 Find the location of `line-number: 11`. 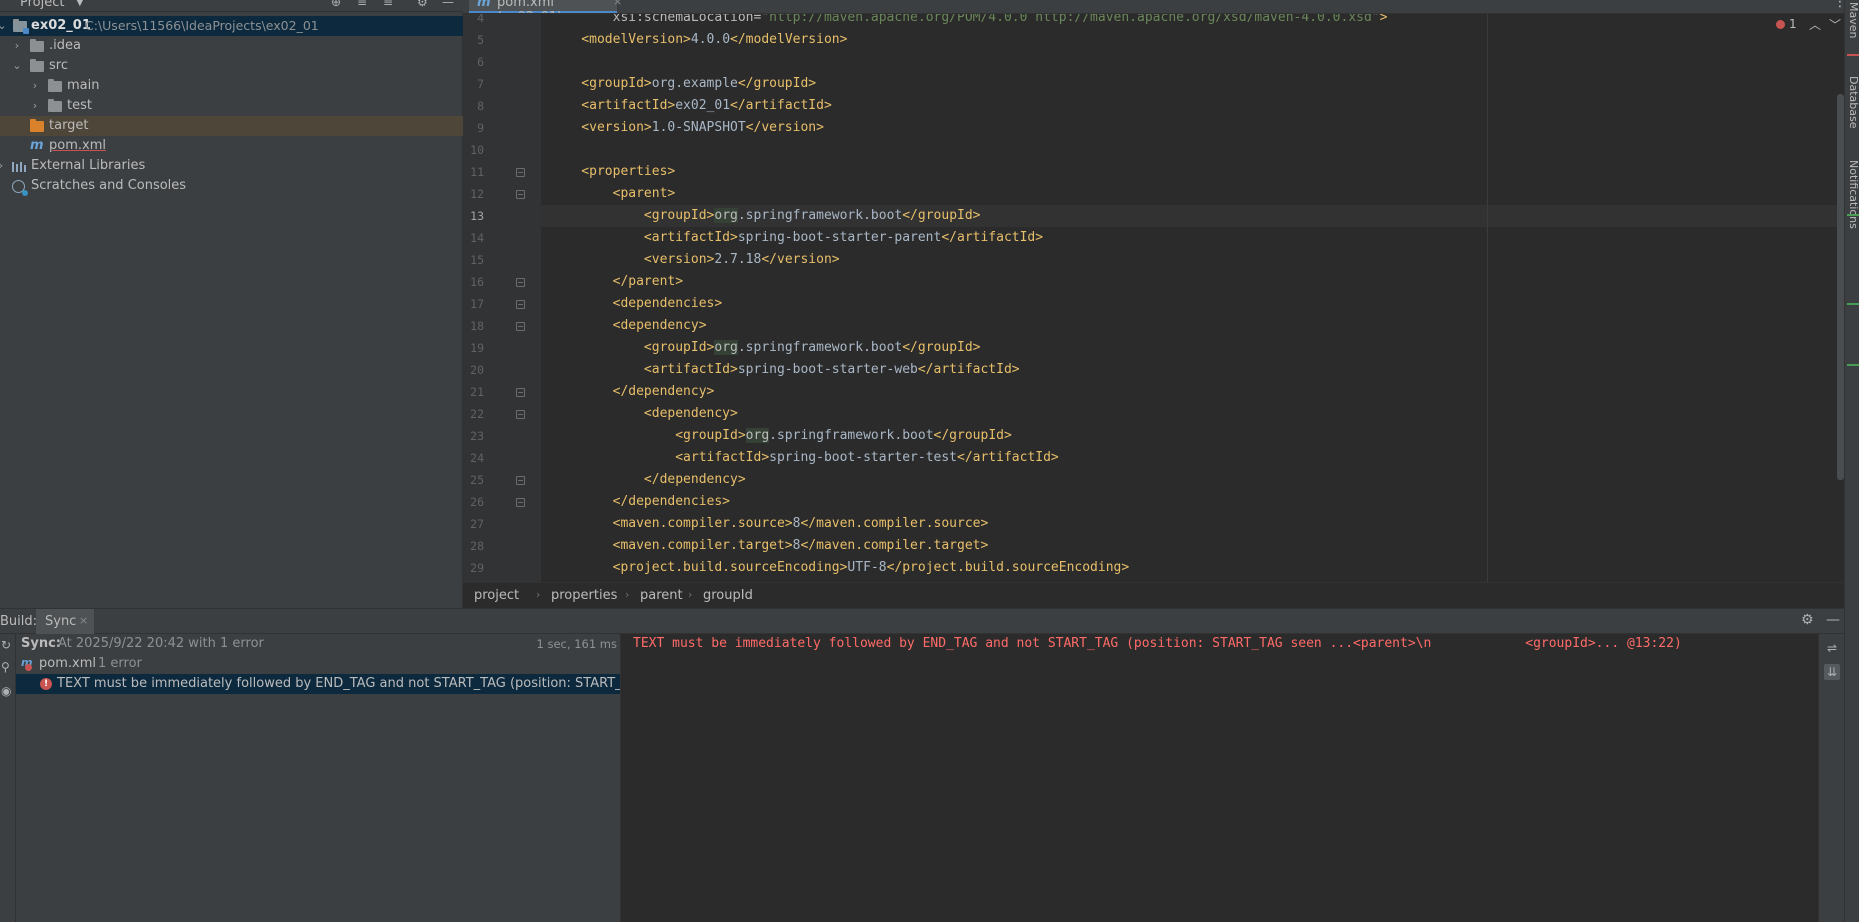

line-number: 11 is located at coordinates (477, 172).